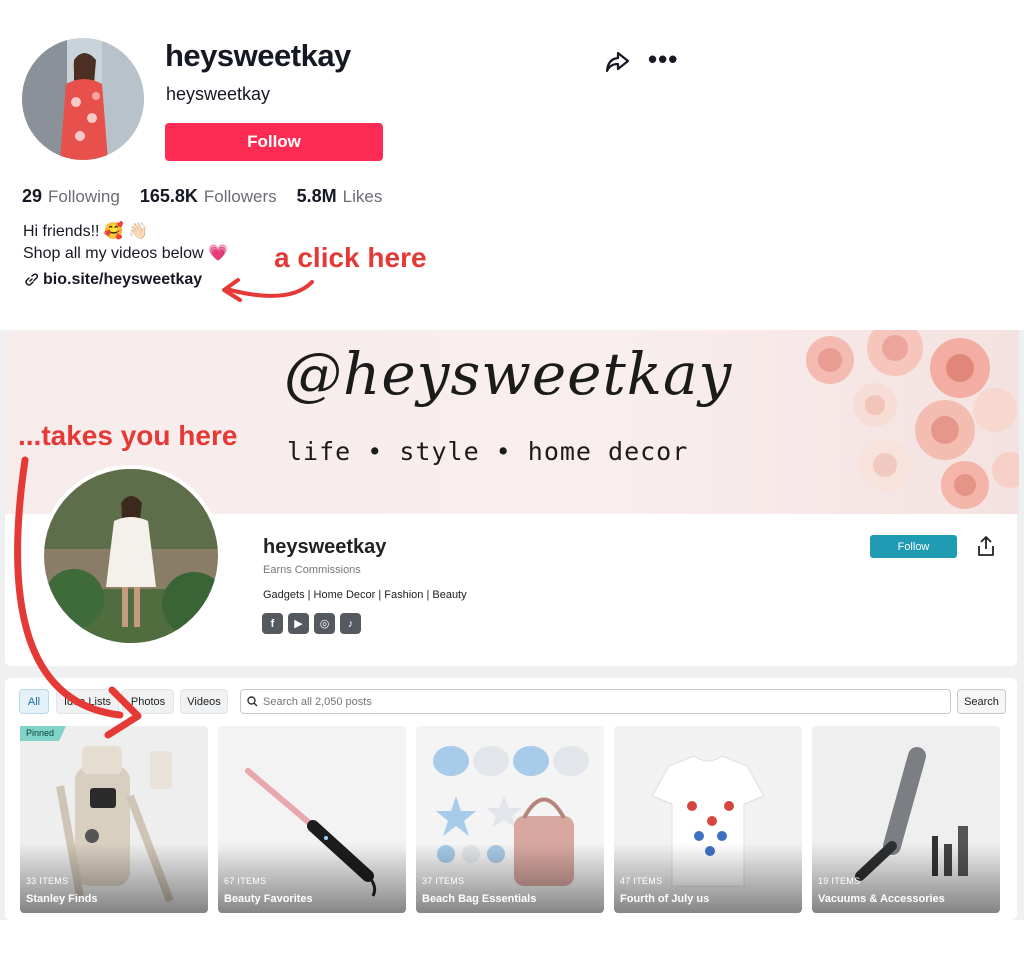  I want to click on collection-tile-beauty: 67 ITEMS Beauty Favorites, so click(312, 819).